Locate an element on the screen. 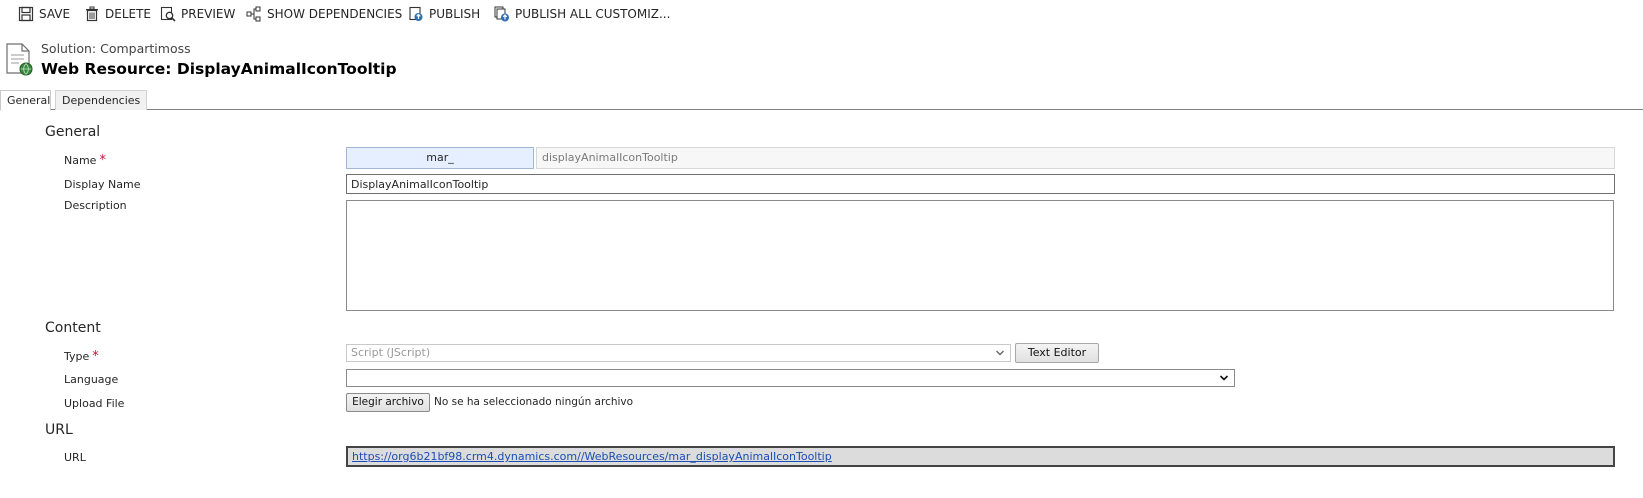 This screenshot has height=498, width=1643. type-label-text: Type is located at coordinates (77, 356).